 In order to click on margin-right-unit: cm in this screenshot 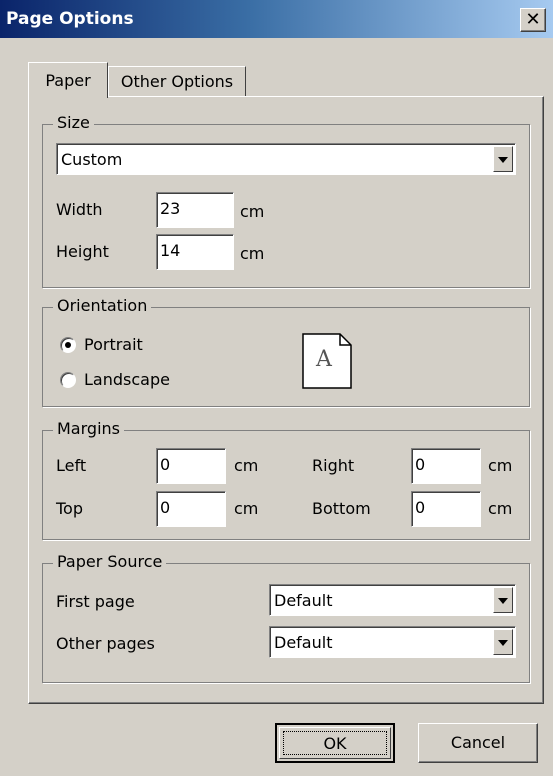, I will do `click(500, 465)`.